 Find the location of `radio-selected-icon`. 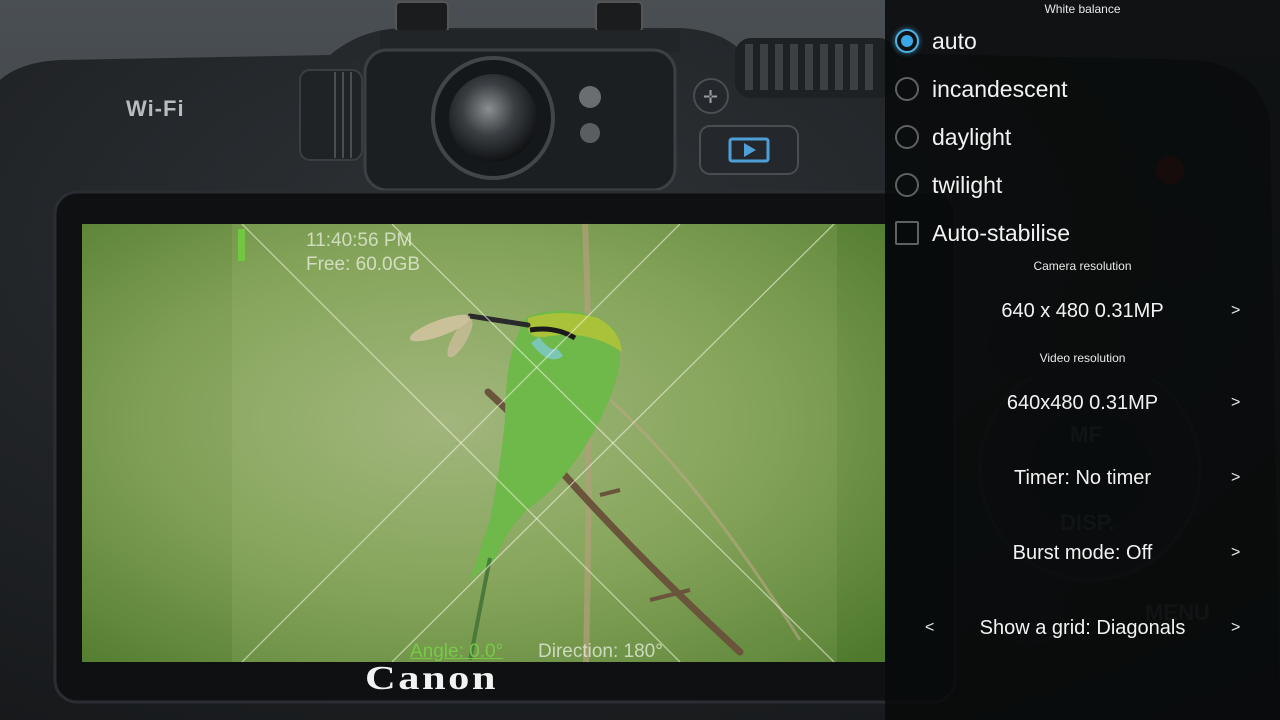

radio-selected-icon is located at coordinates (907, 41).